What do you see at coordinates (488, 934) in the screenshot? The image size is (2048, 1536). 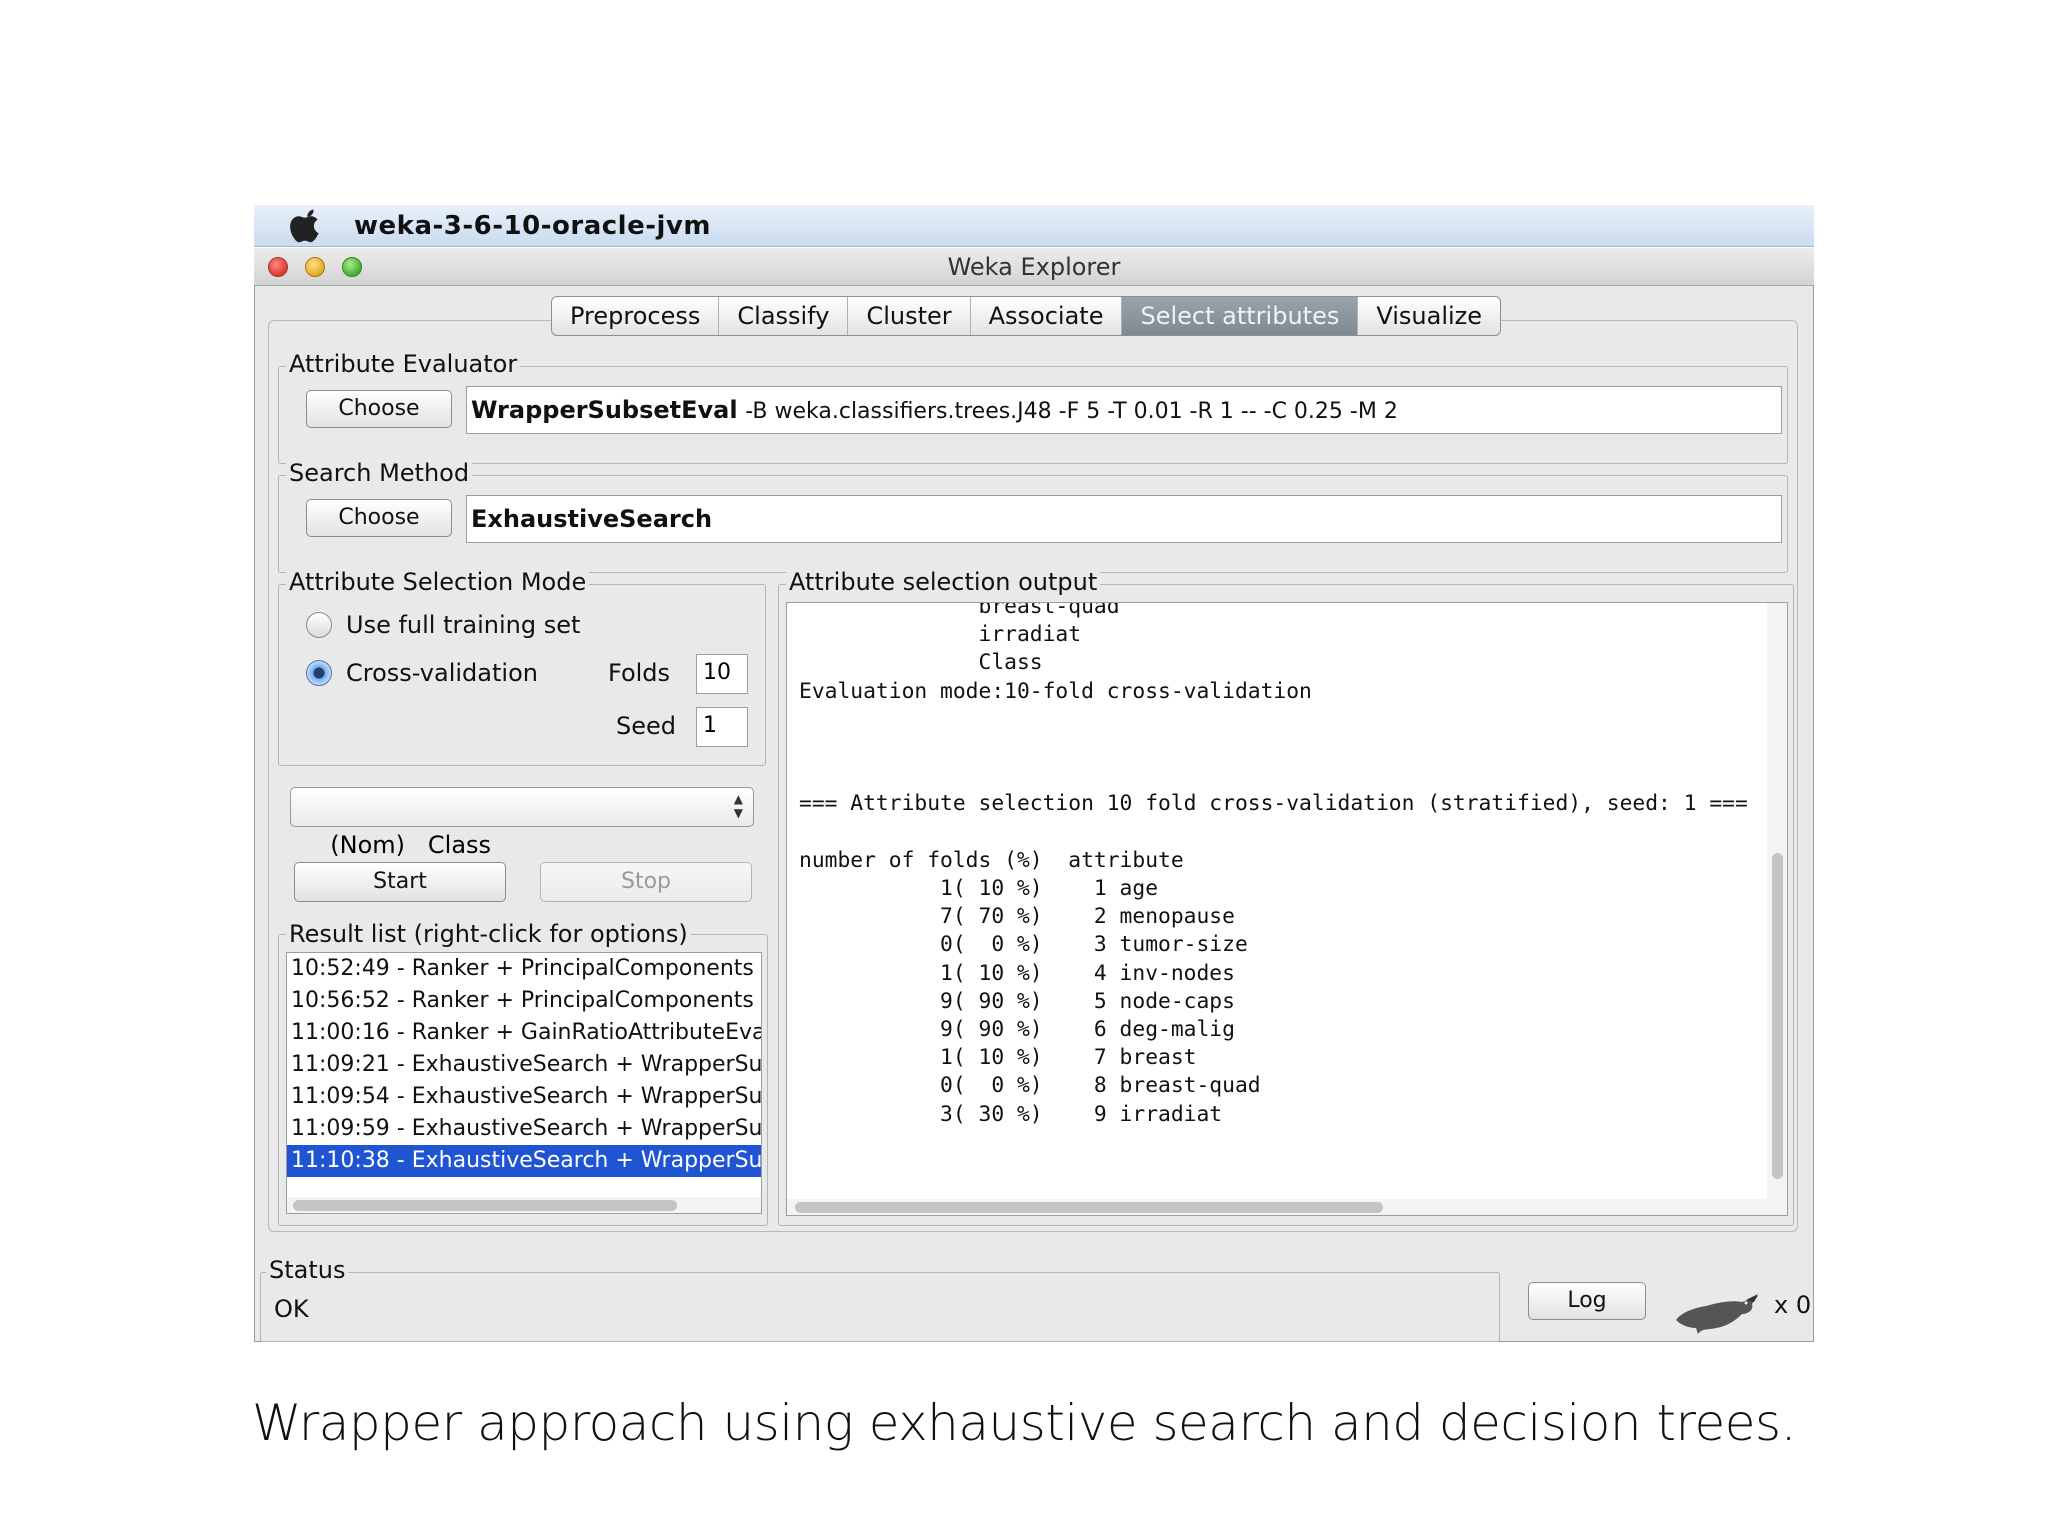 I see `result-list-legend: Result list (right-click for options)` at bounding box center [488, 934].